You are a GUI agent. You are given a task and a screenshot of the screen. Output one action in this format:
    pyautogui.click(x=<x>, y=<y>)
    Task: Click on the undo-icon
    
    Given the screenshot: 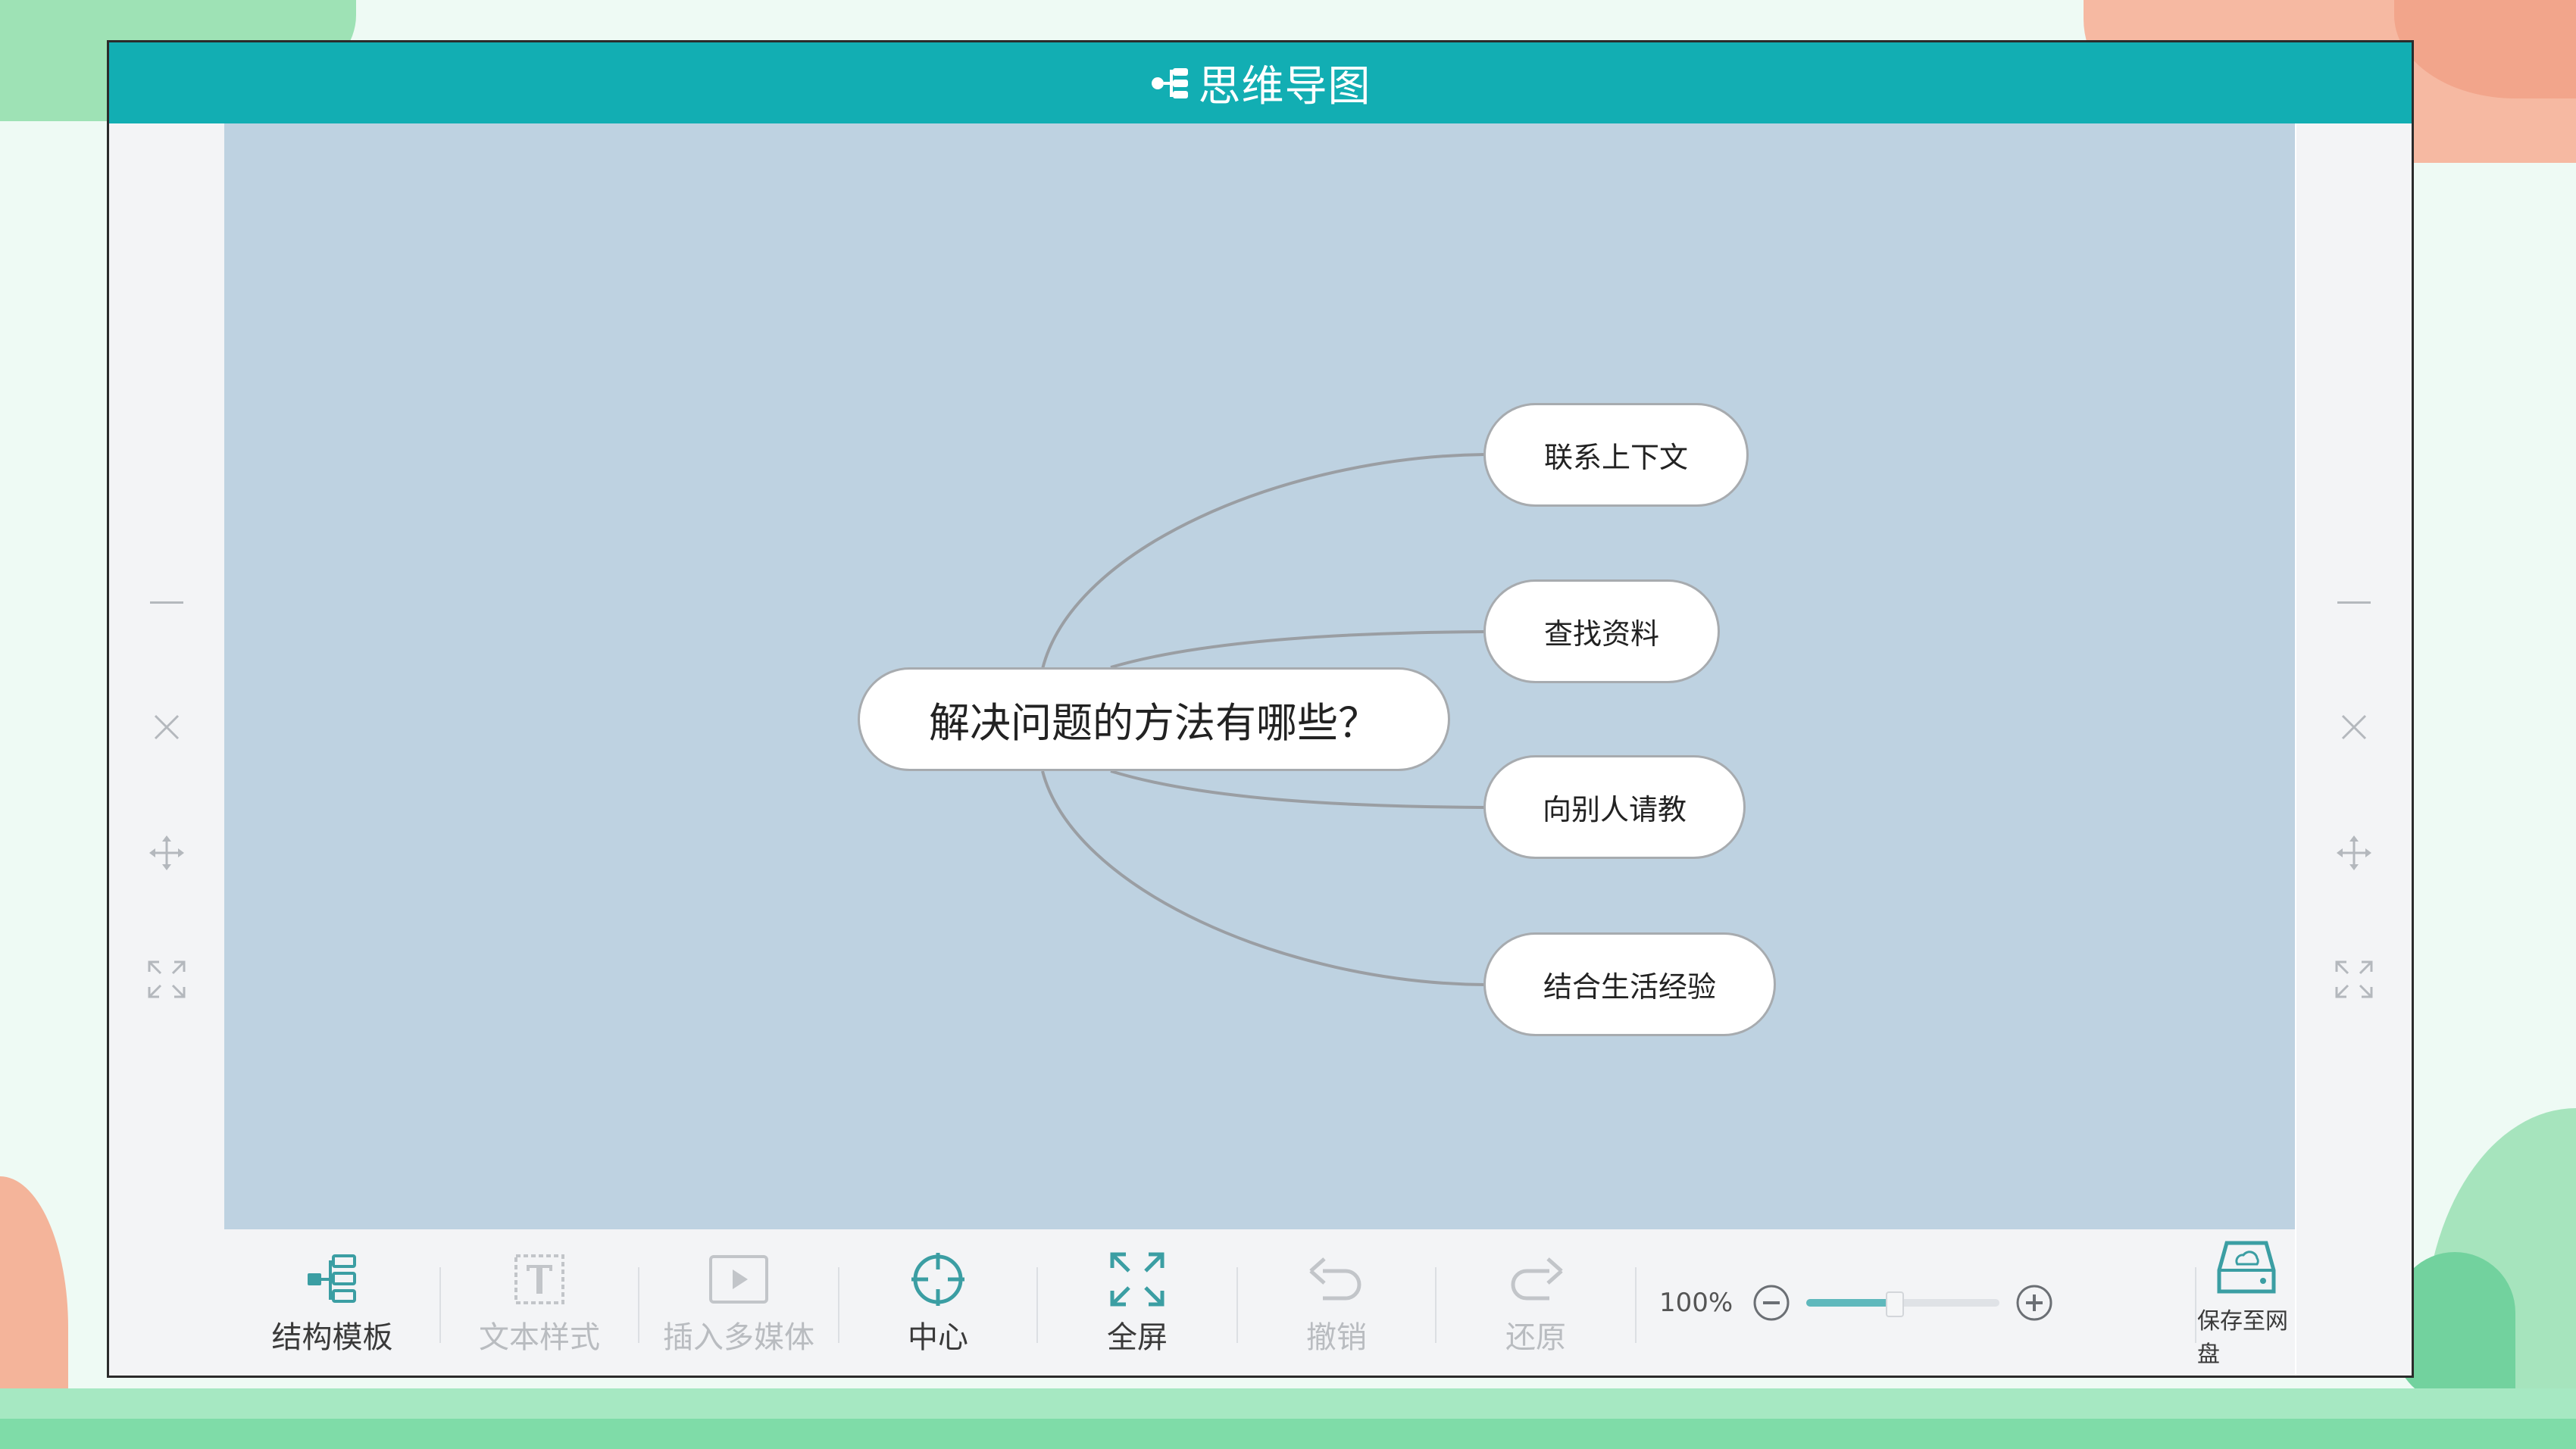 What is the action you would take?
    pyautogui.click(x=1336, y=1279)
    